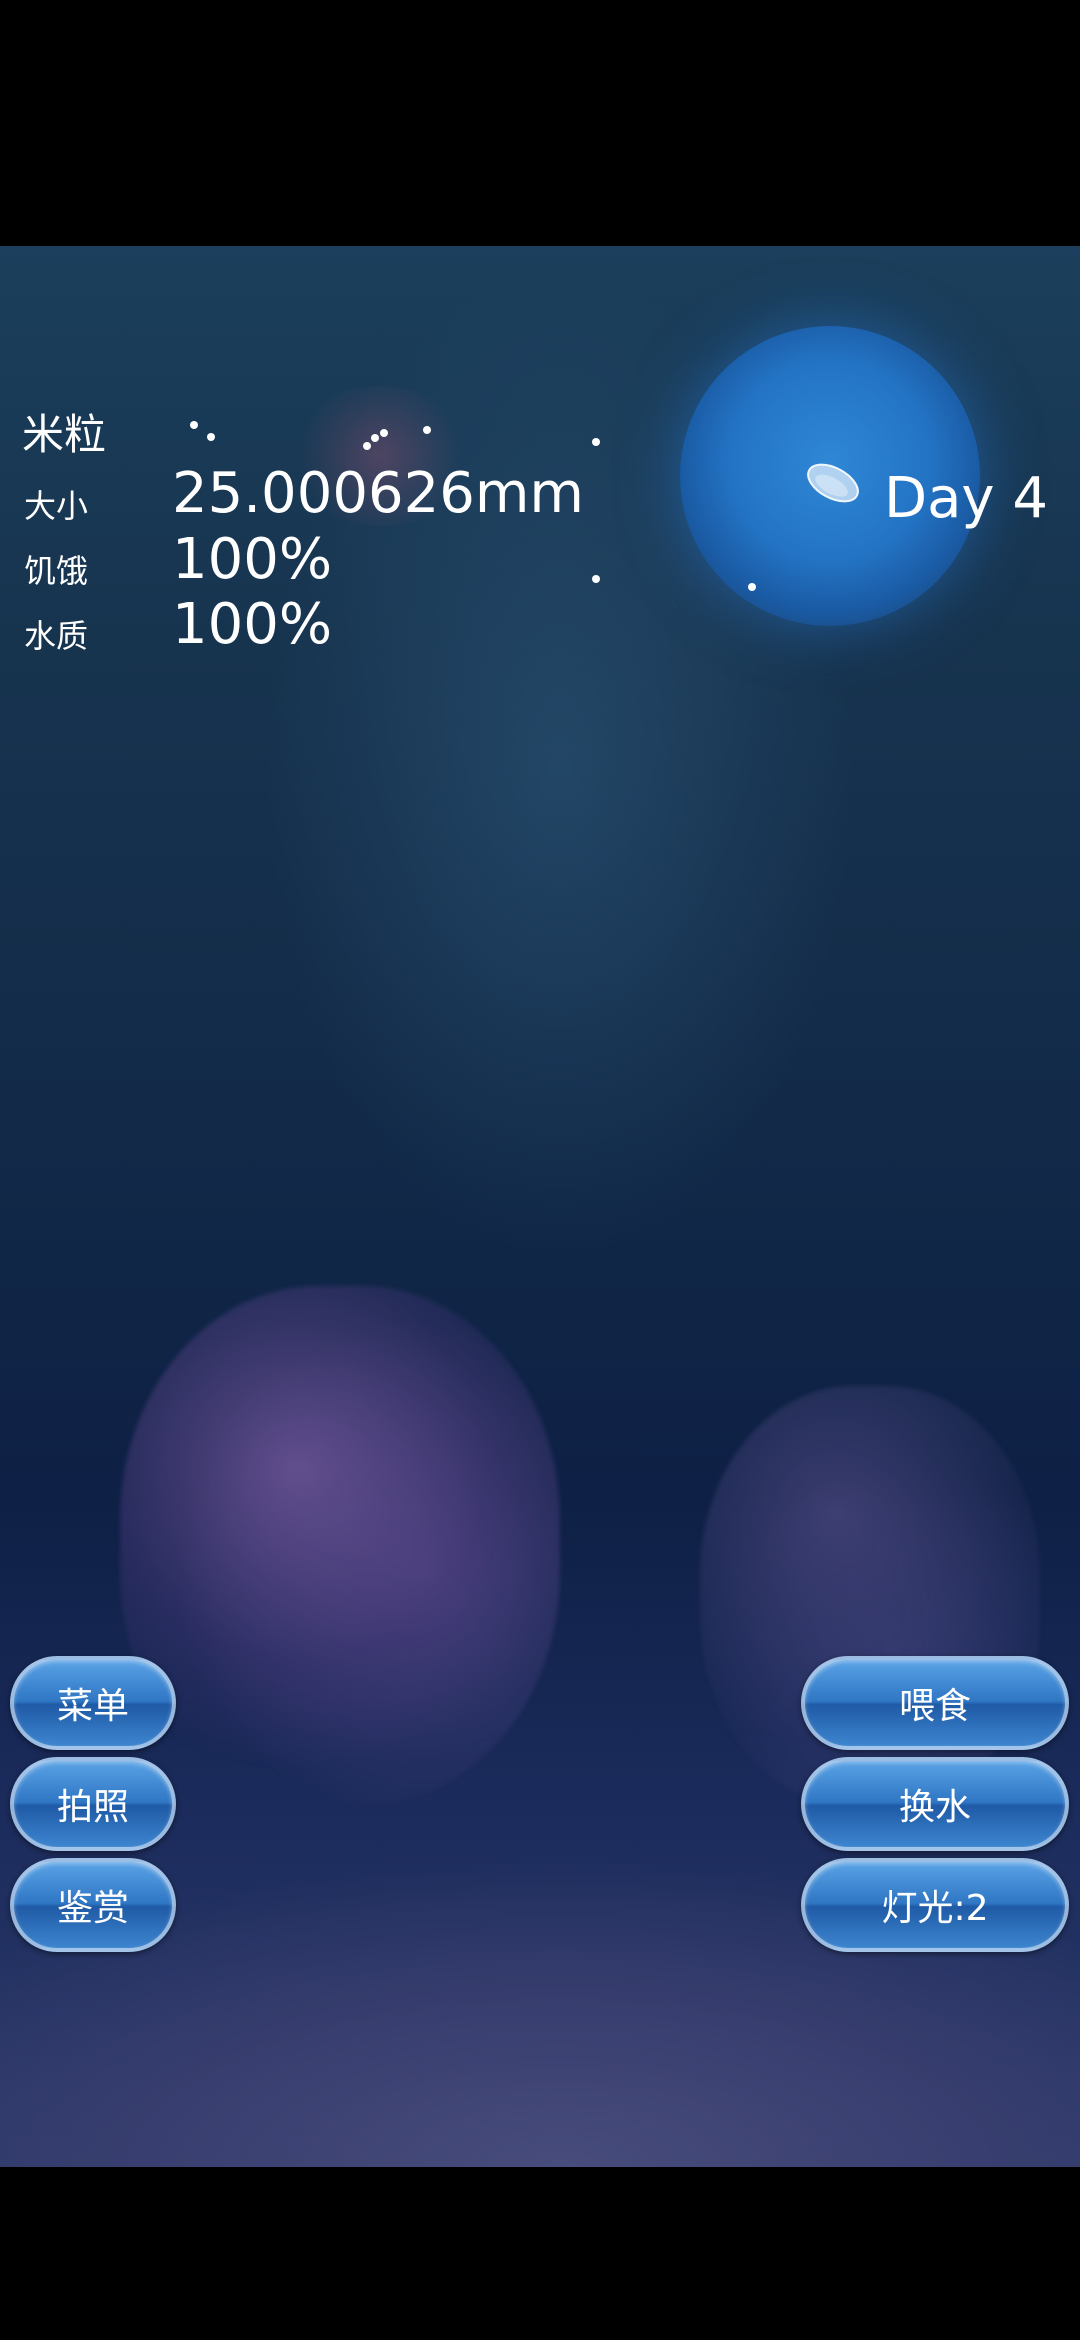 This screenshot has width=1080, height=2340. What do you see at coordinates (252, 624) in the screenshot?
I see `water-value: 100%` at bounding box center [252, 624].